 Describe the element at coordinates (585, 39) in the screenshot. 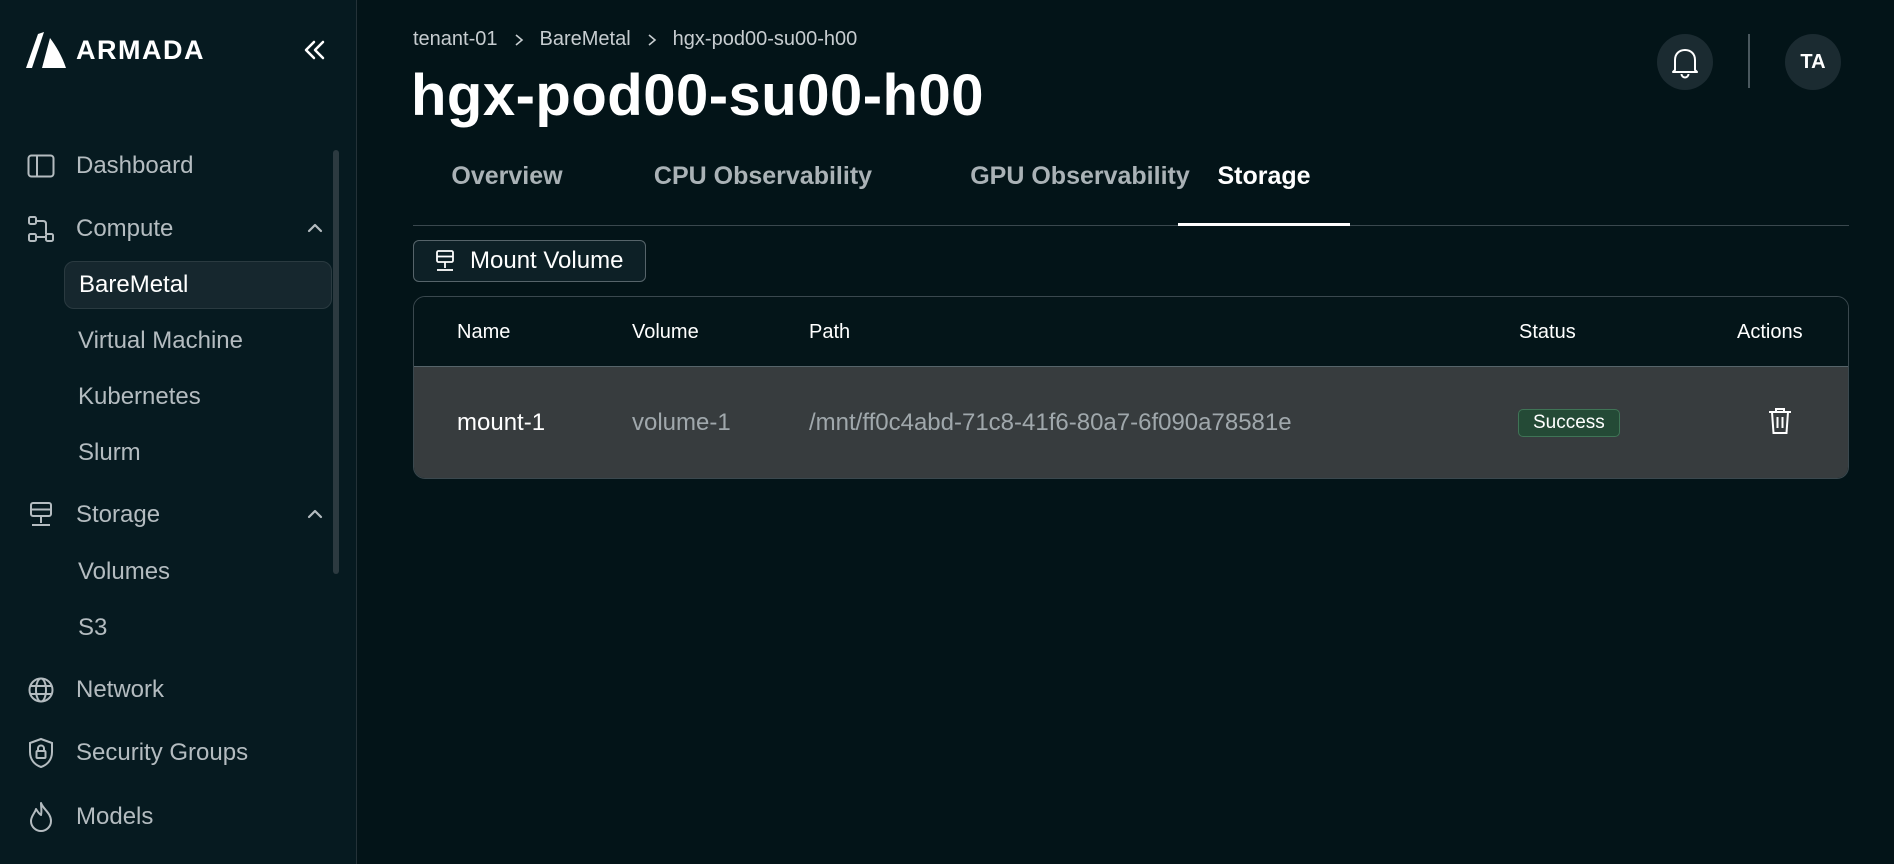

I see `breadcrumb-item-baremetal: BareMetal` at that location.